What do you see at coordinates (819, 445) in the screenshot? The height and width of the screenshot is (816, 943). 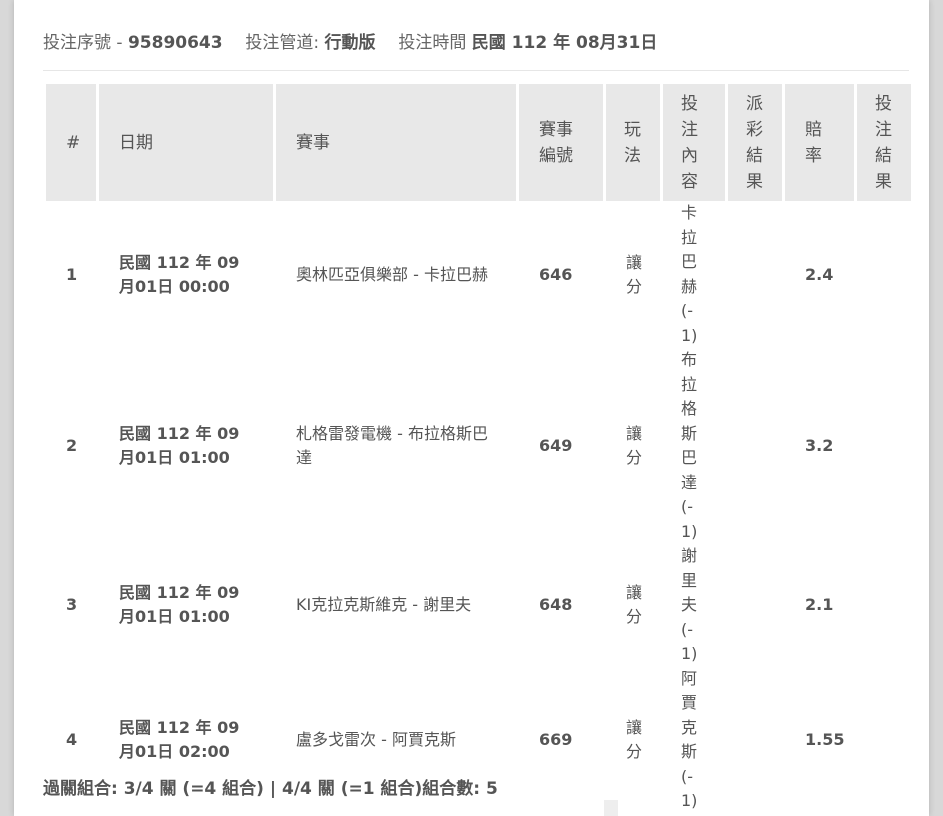 I see `row-odds: 3.2` at bounding box center [819, 445].